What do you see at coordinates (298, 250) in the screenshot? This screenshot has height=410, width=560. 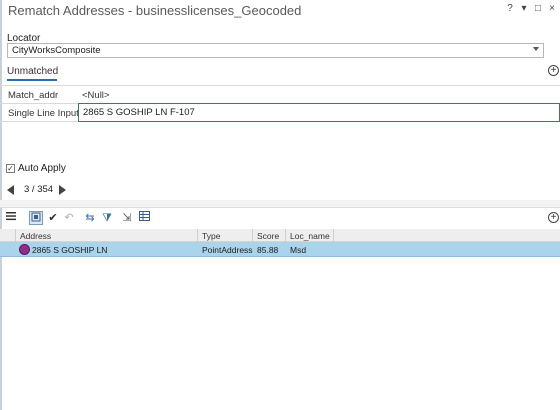 I see `cell-loc-name: Msd` at bounding box center [298, 250].